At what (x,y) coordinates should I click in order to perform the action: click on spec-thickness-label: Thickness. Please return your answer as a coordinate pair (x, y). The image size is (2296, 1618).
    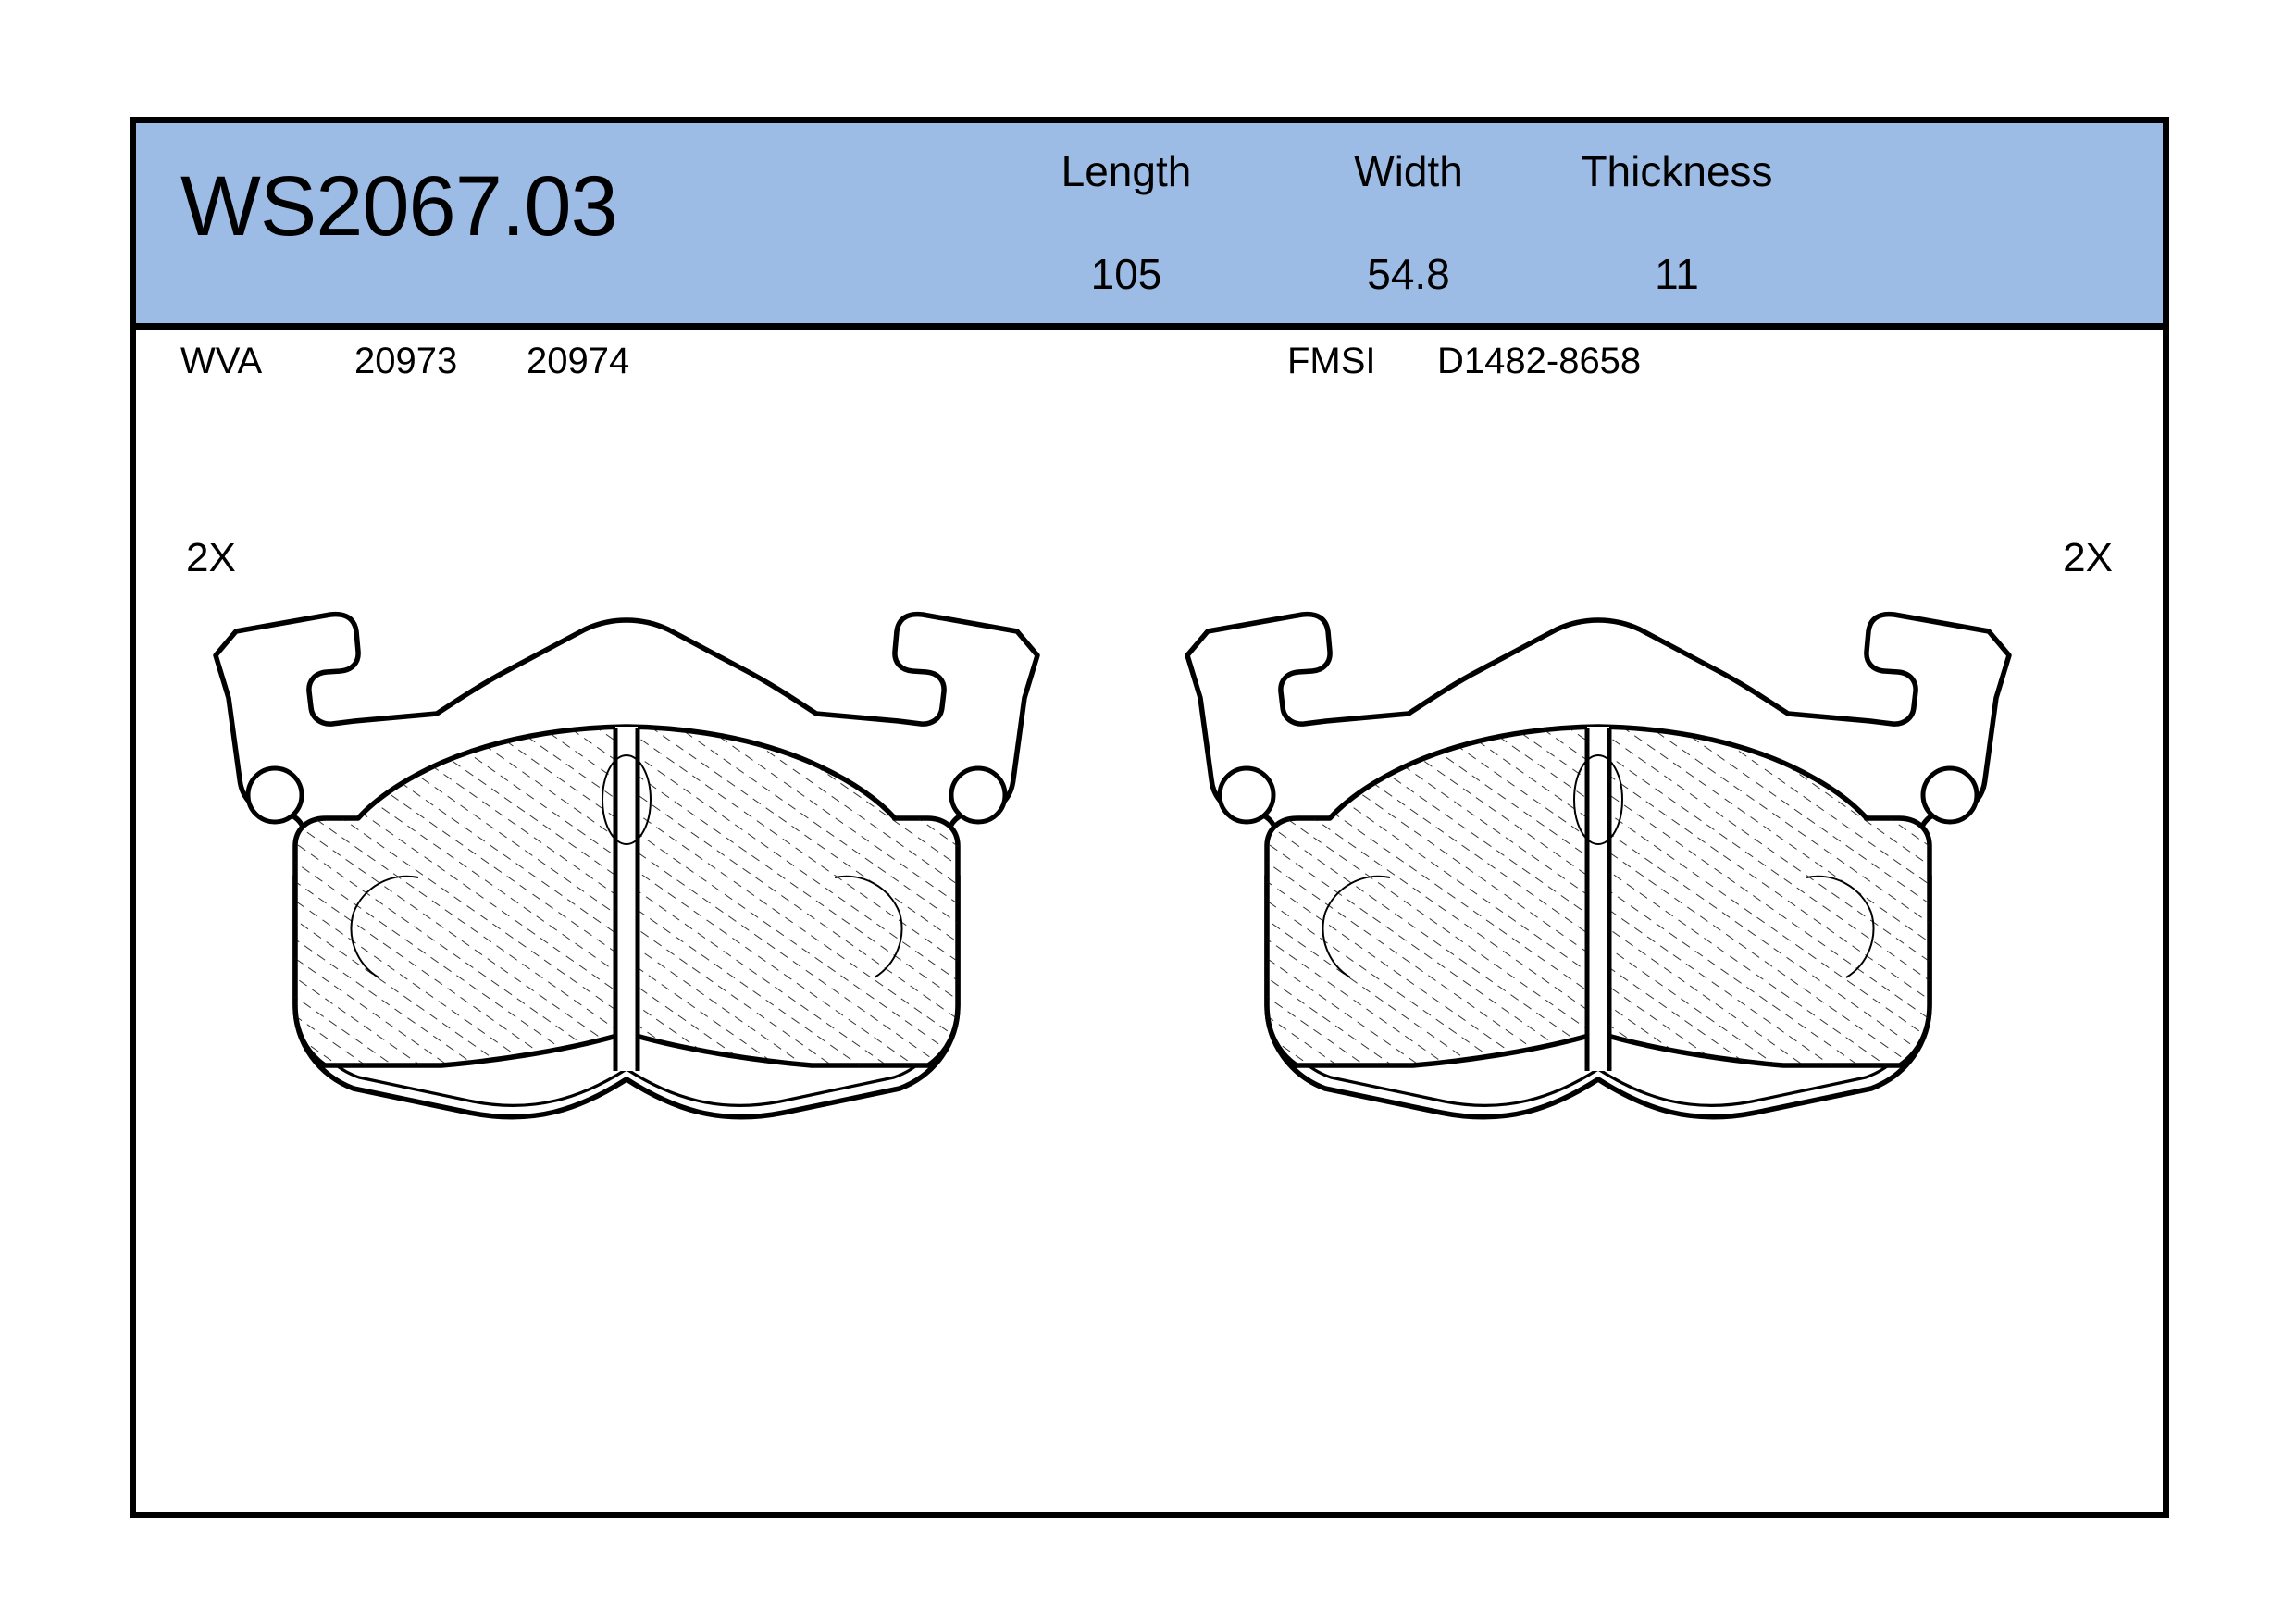
    Looking at the image, I should click on (1677, 171).